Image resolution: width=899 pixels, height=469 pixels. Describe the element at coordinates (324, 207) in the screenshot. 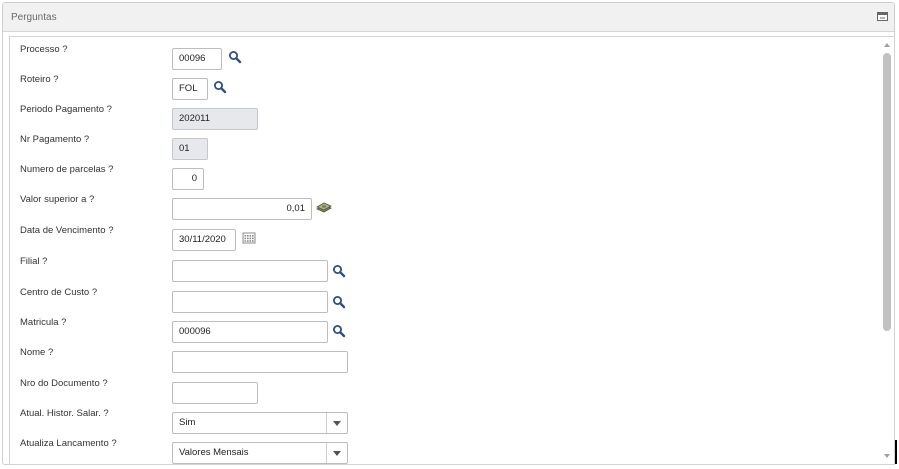

I see `money-icon` at that location.